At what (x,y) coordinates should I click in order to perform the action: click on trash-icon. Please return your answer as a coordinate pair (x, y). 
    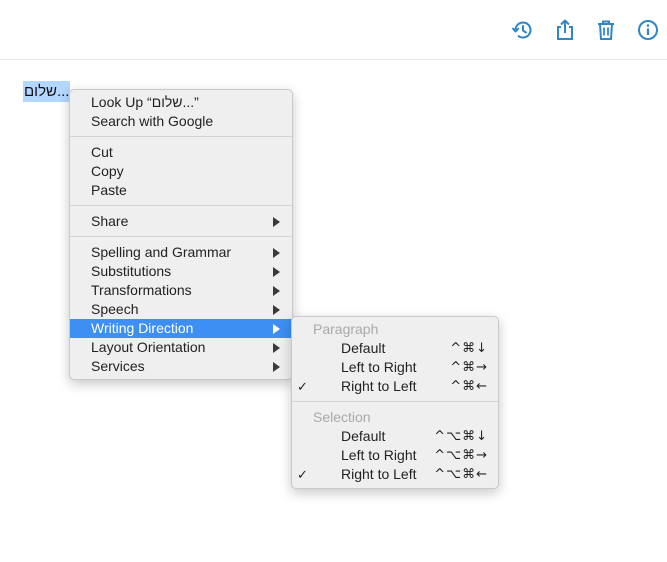
    Looking at the image, I should click on (606, 30).